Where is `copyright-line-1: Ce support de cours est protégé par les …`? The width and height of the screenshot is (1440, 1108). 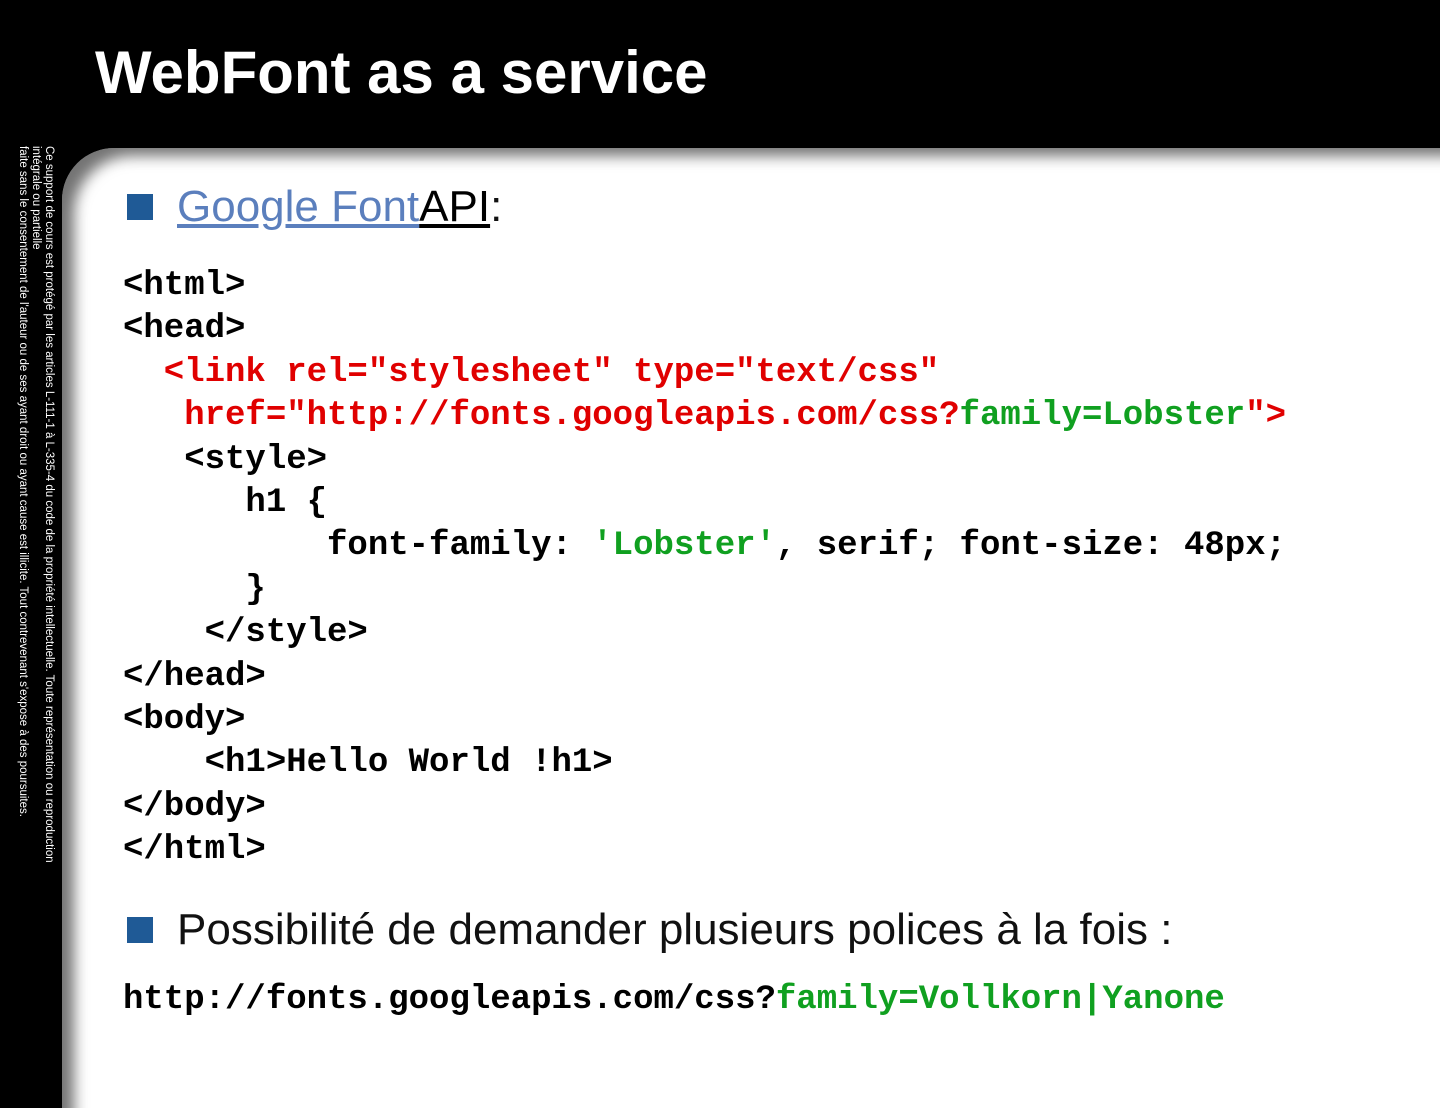
copyright-line-1: Ce support de cours est protégé par les … is located at coordinates (42, 504).